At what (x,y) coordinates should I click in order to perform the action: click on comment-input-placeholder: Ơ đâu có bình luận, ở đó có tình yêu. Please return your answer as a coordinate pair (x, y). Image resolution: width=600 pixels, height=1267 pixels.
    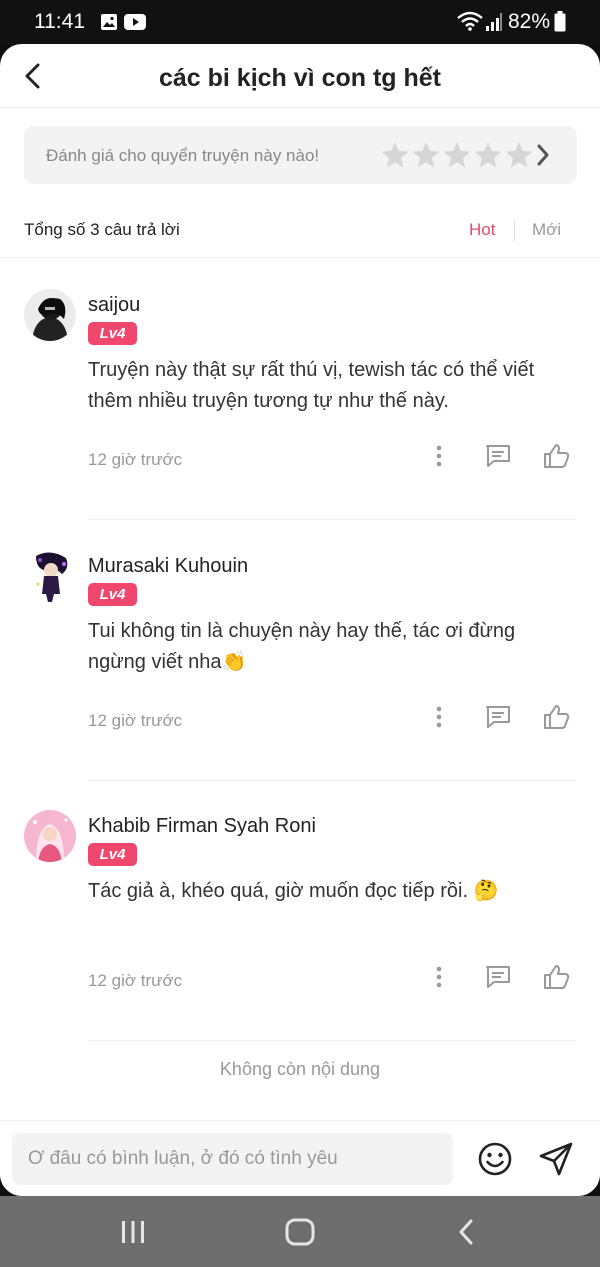
    Looking at the image, I should click on (183, 1158).